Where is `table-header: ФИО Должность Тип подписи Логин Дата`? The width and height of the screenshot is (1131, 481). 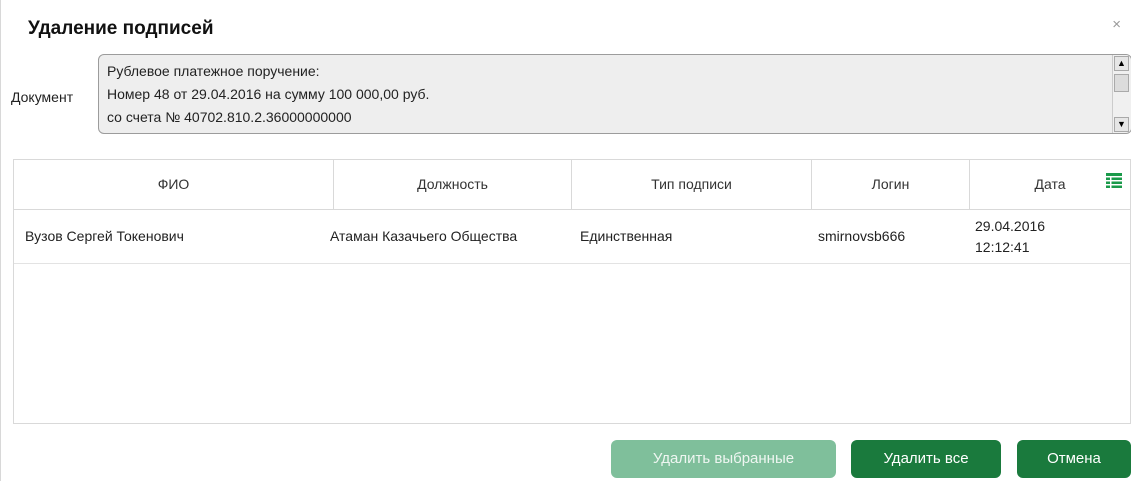
table-header: ФИО Должность Тип подписи Логин Дата is located at coordinates (572, 185).